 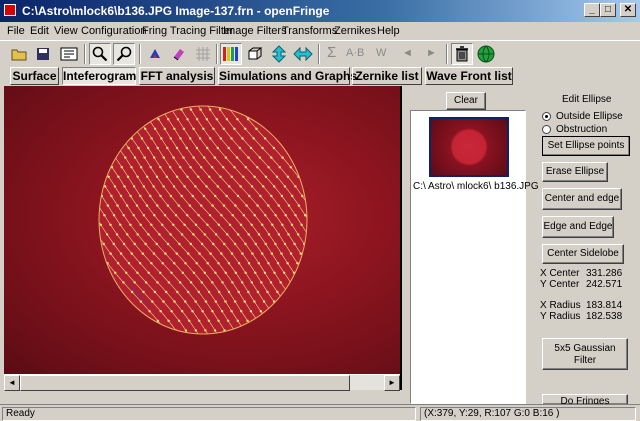 I want to click on menu-fring-tracing-filter: Fring Tracing Filter, so click(x=188, y=31).